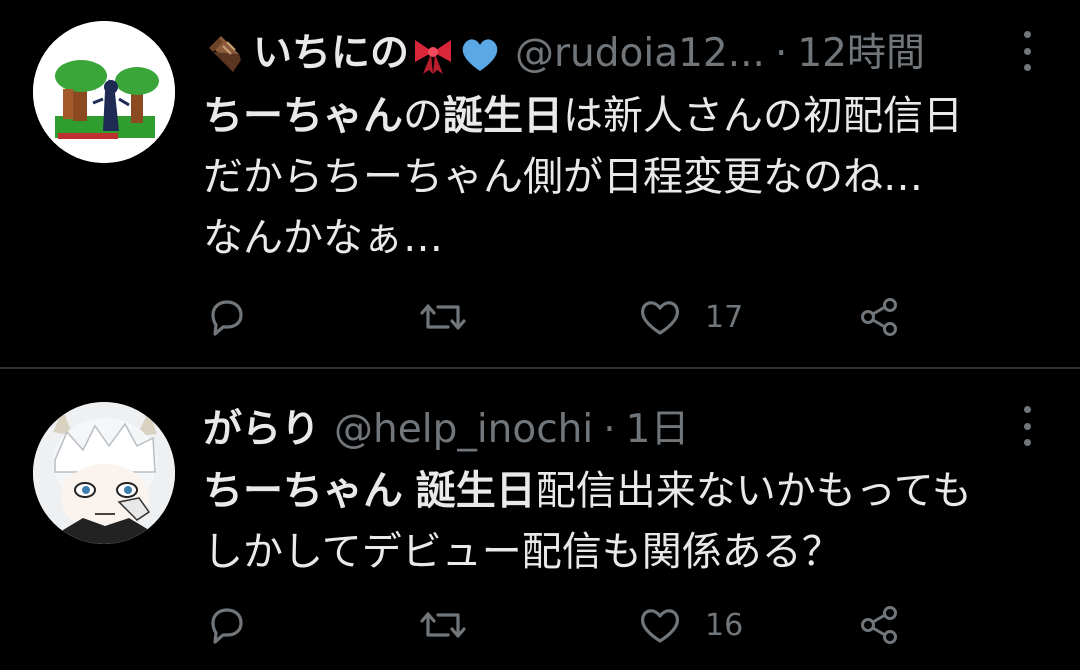 This screenshot has height=670, width=1080. I want to click on tweet-actions: 16, so click(540, 625).